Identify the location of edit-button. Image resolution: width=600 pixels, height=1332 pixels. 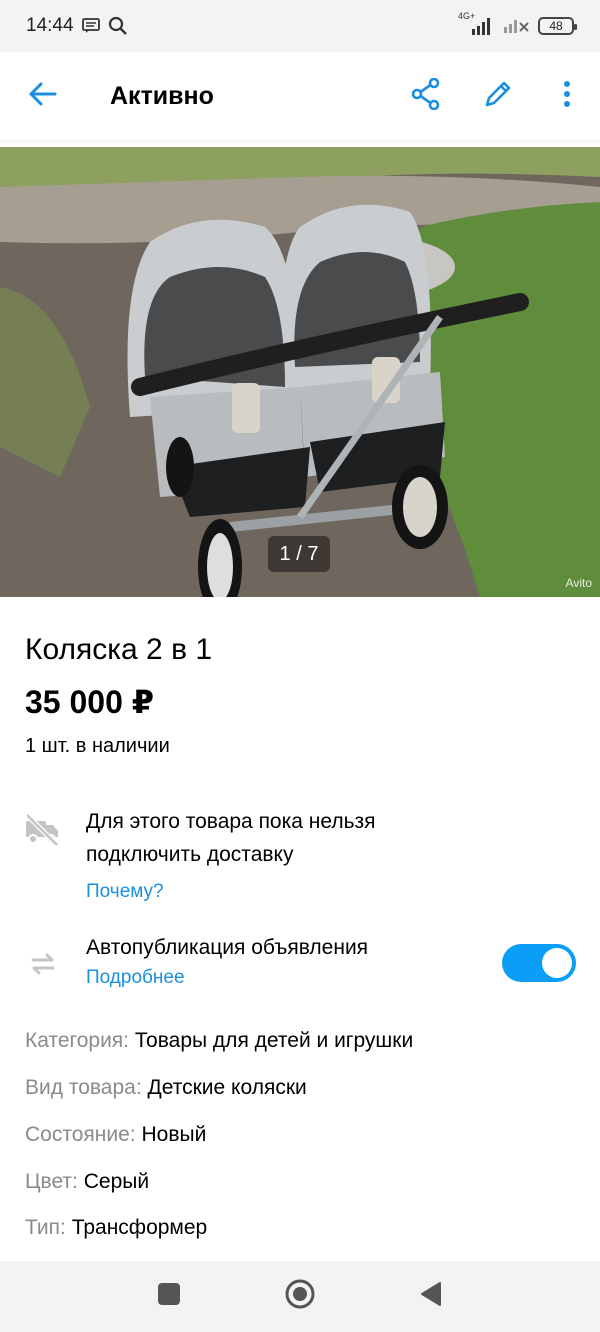
(498, 96).